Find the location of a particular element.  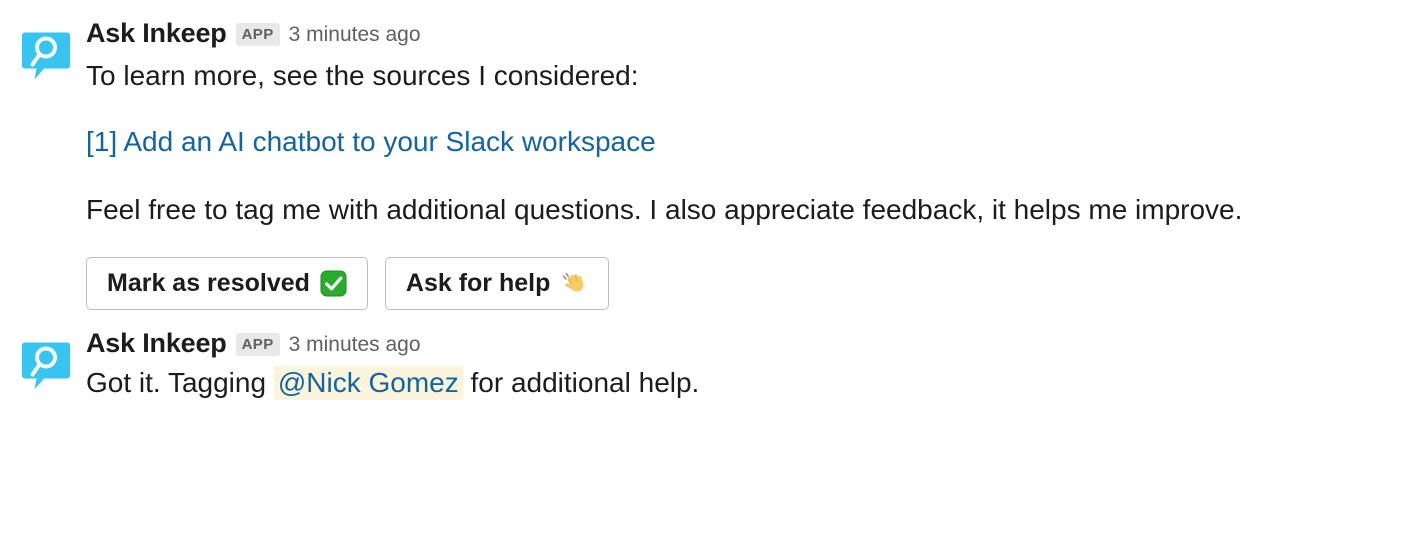

white-check-mark-emoji is located at coordinates (333, 283).